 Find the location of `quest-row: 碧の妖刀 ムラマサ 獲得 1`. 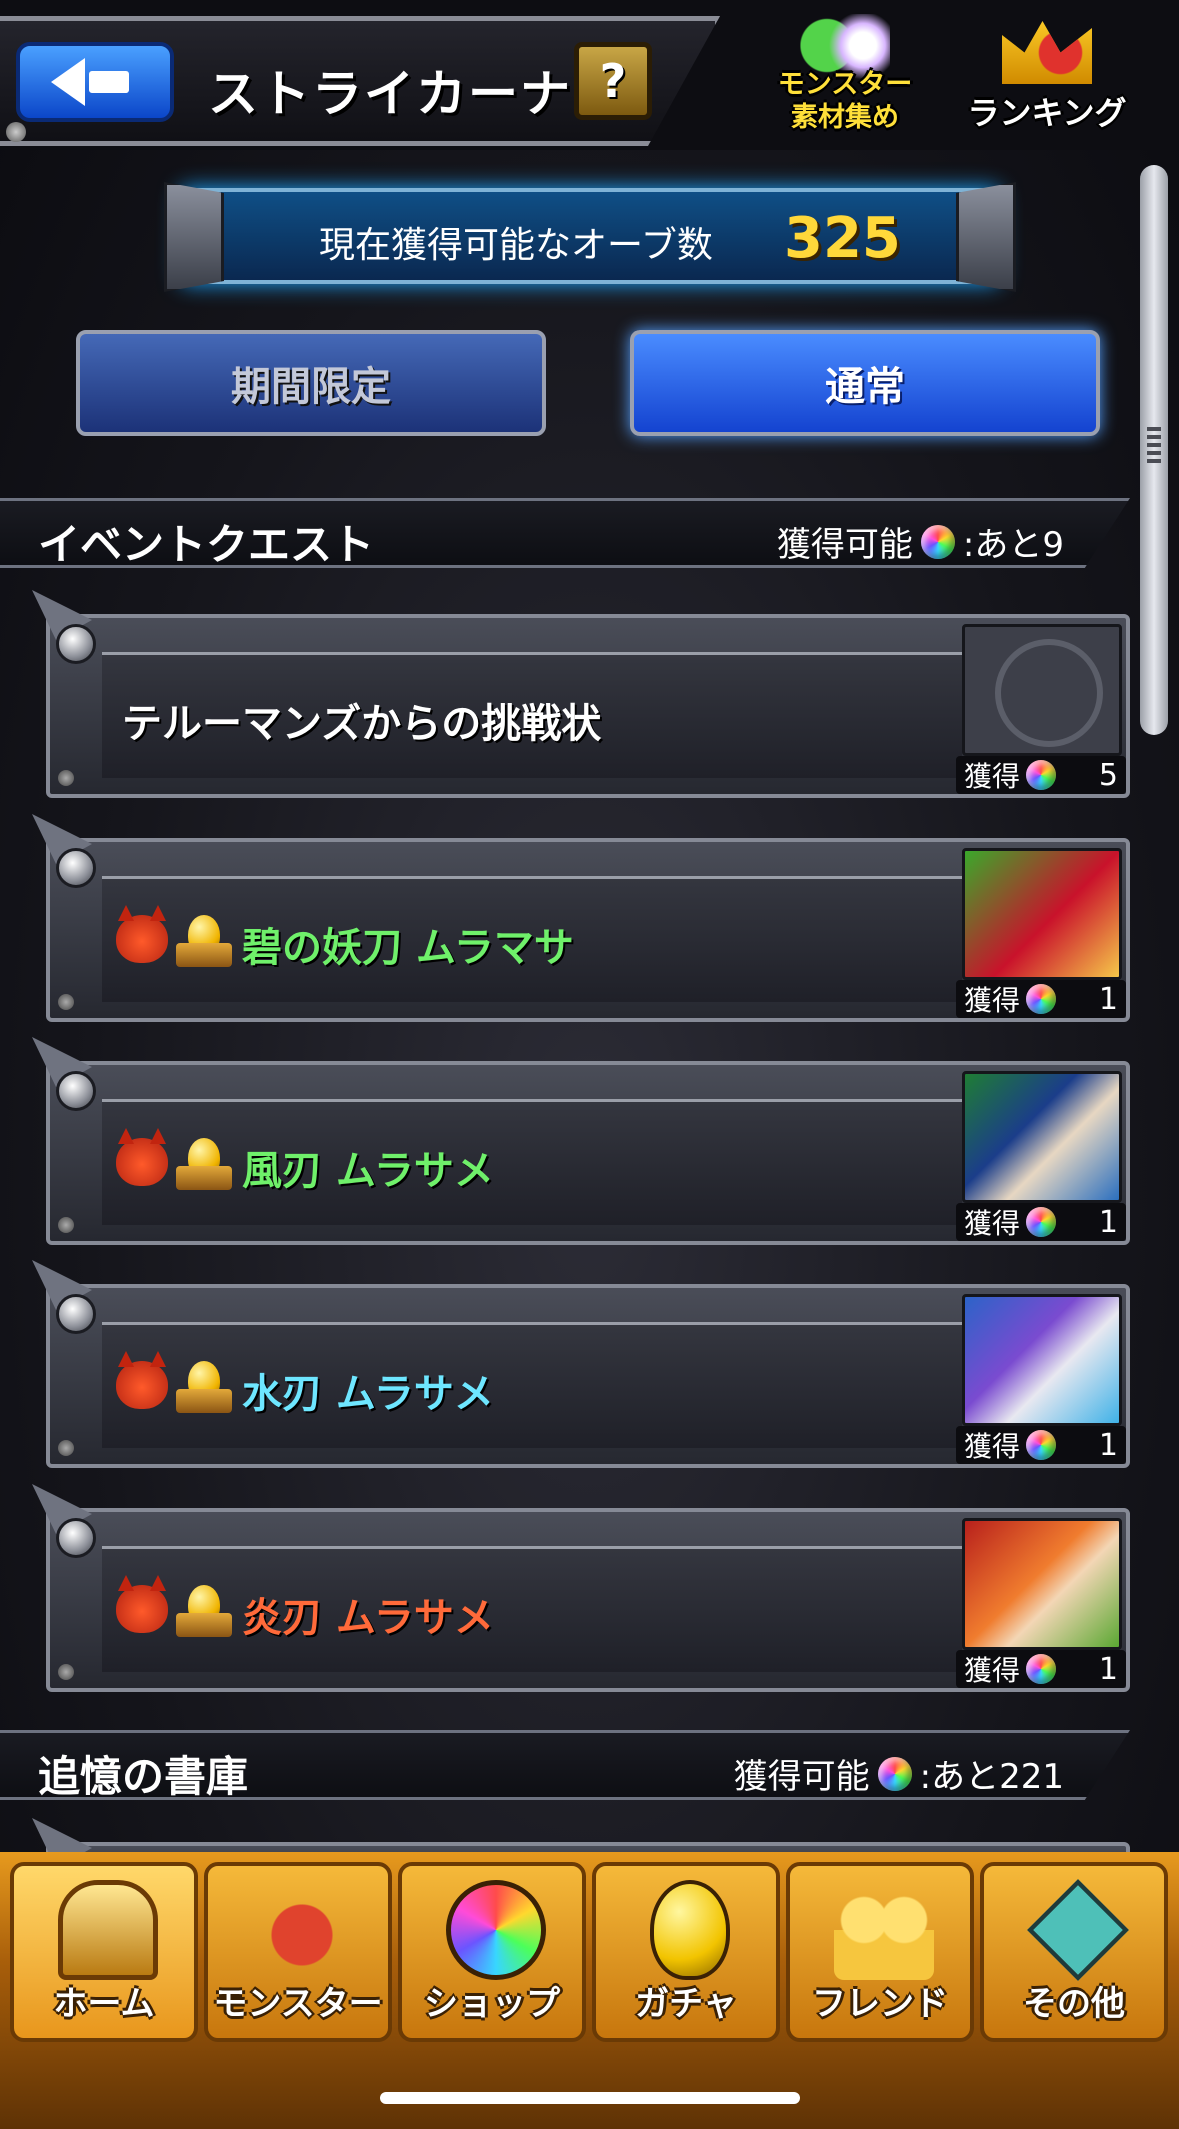

quest-row: 碧の妖刀 ムラマサ 獲得 1 is located at coordinates (581, 918).